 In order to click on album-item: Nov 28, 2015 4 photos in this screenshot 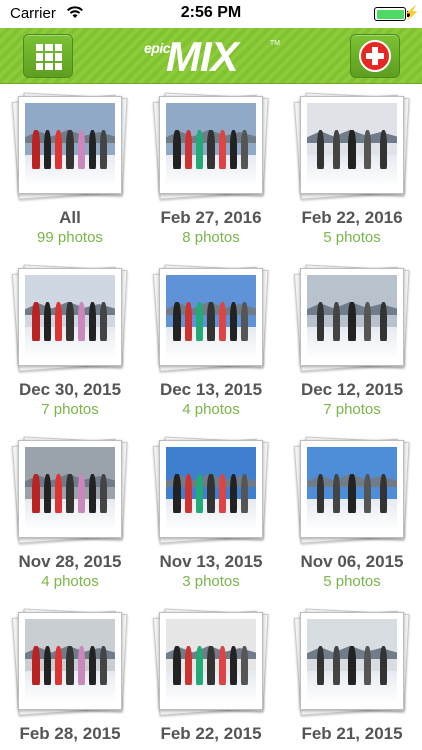, I will do `click(70, 514)`.